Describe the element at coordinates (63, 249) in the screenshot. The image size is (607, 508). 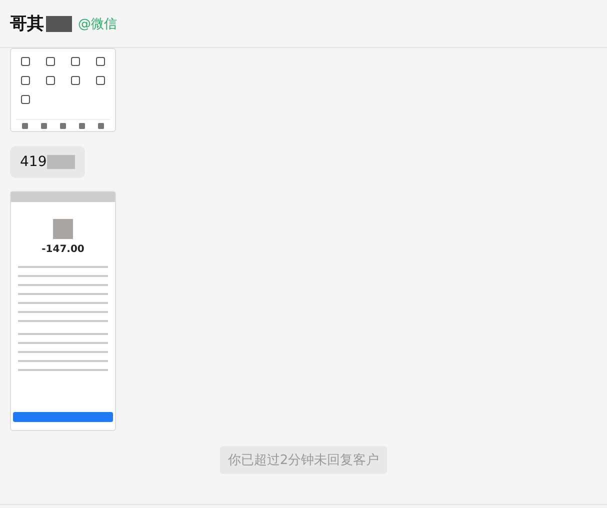
I see `amount-text: -147.00` at that location.